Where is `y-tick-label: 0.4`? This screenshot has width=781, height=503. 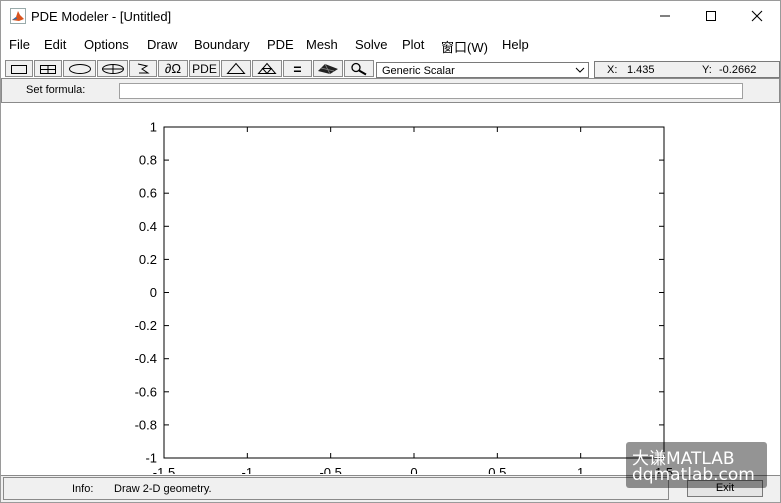
y-tick-label: 0.4 is located at coordinates (148, 226).